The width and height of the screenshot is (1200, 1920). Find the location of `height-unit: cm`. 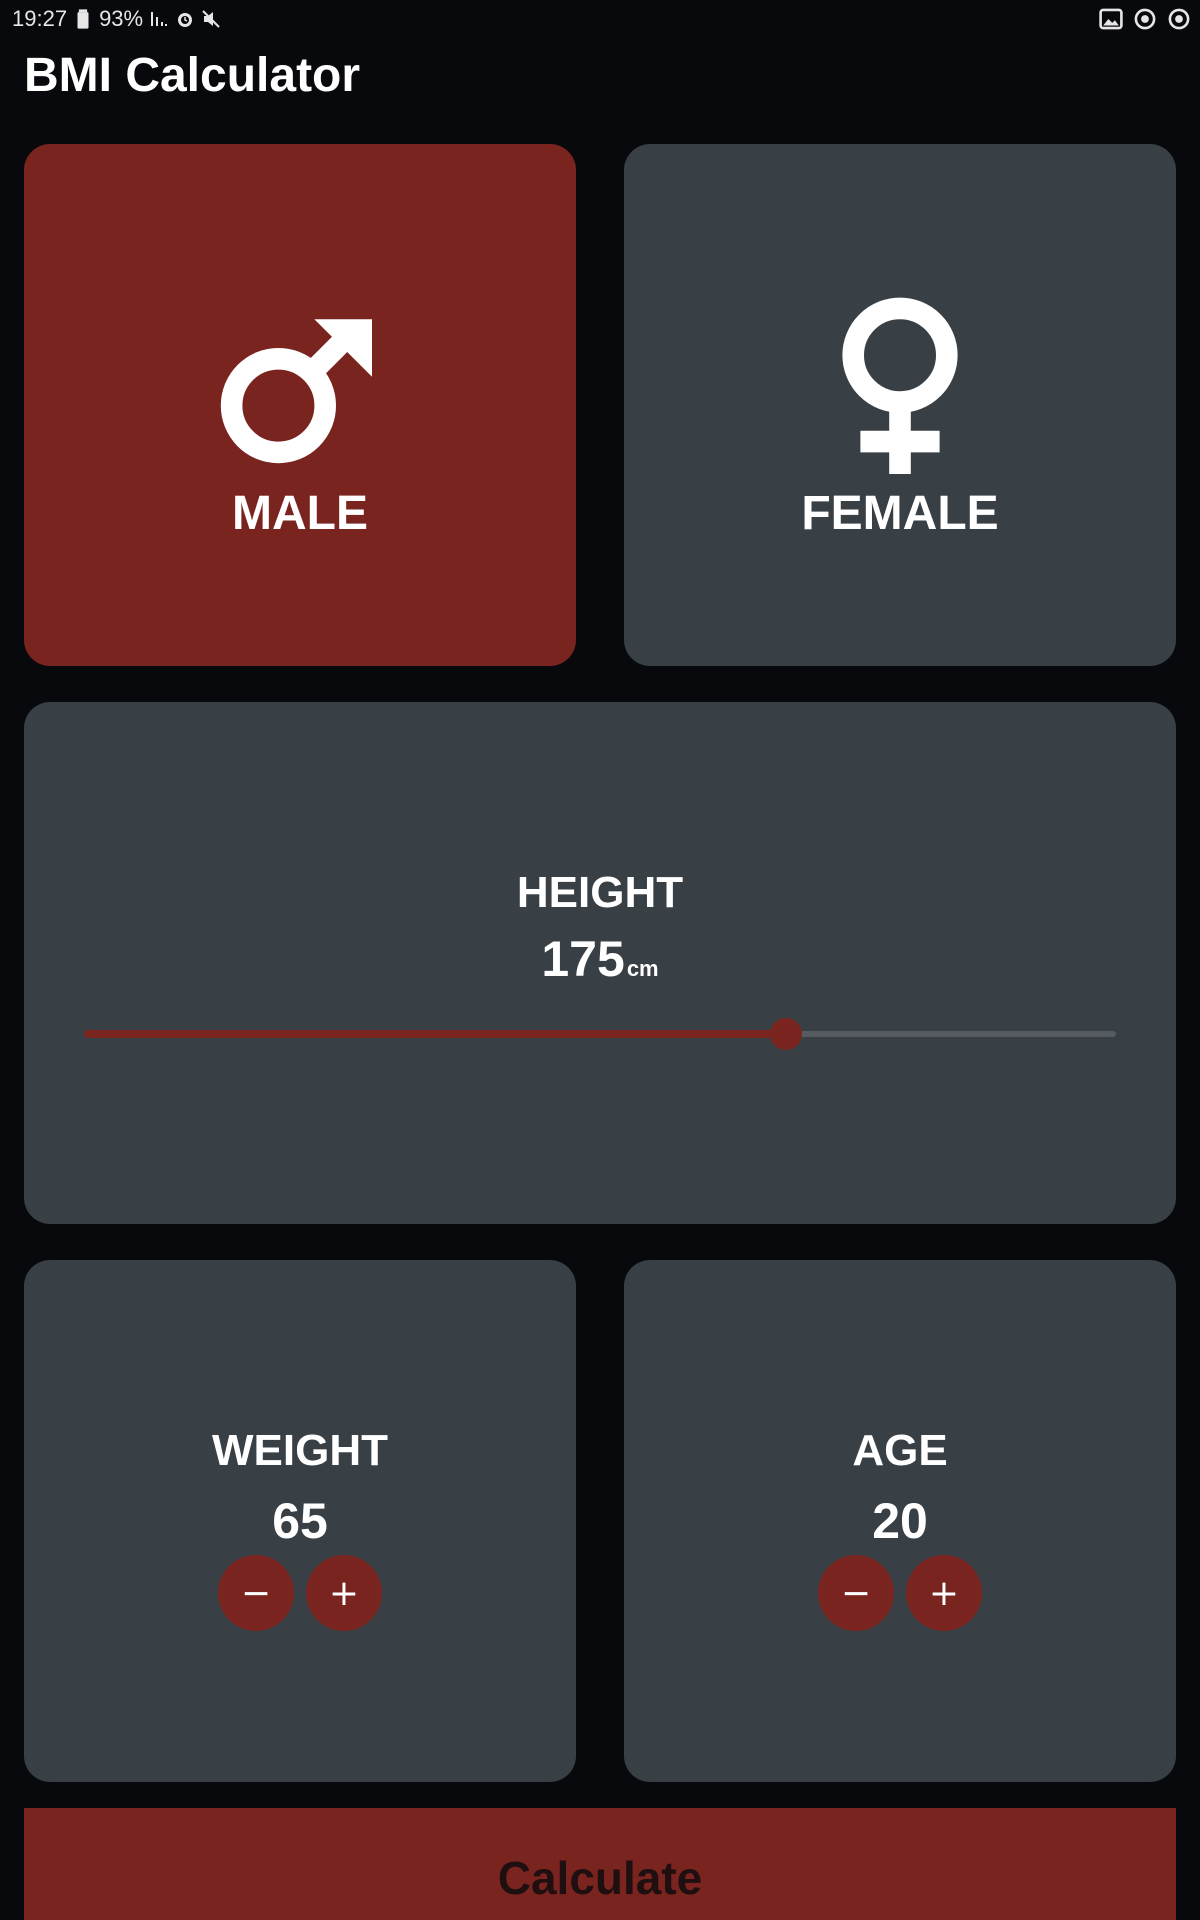

height-unit: cm is located at coordinates (642, 968).